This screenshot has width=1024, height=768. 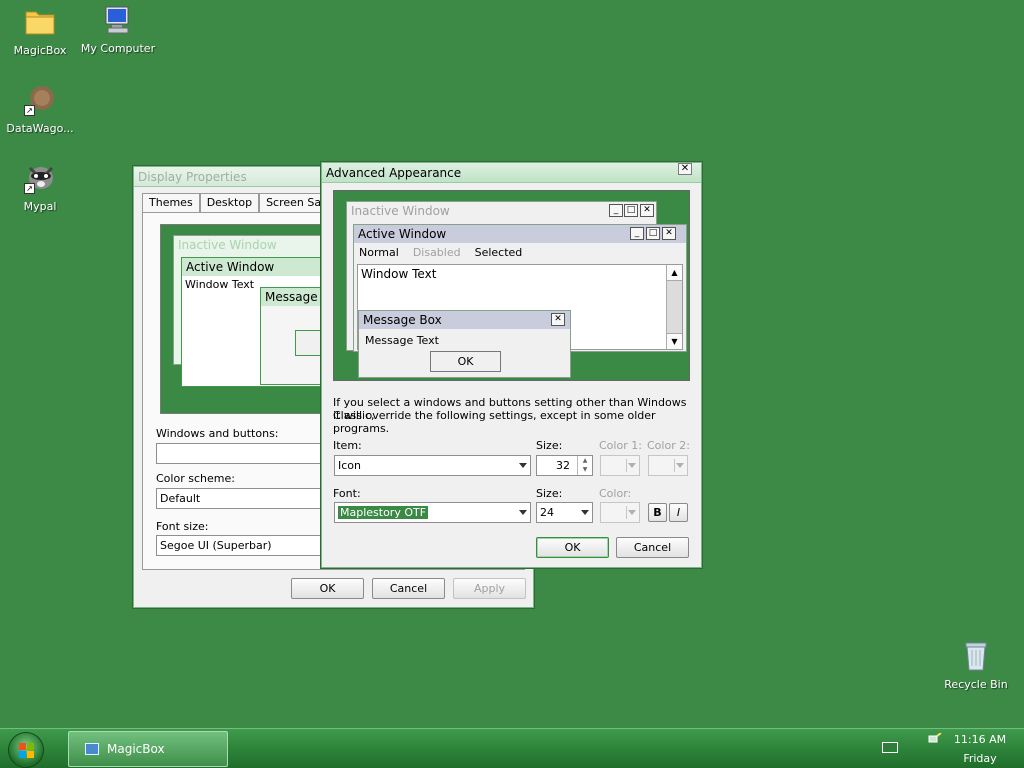 I want to click on font-color-picker, so click(x=620, y=512).